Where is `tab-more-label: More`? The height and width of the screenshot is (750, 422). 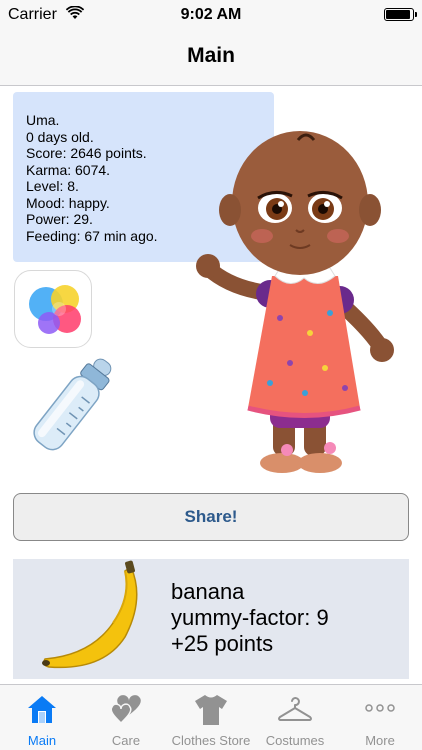 tab-more-label: More is located at coordinates (380, 740).